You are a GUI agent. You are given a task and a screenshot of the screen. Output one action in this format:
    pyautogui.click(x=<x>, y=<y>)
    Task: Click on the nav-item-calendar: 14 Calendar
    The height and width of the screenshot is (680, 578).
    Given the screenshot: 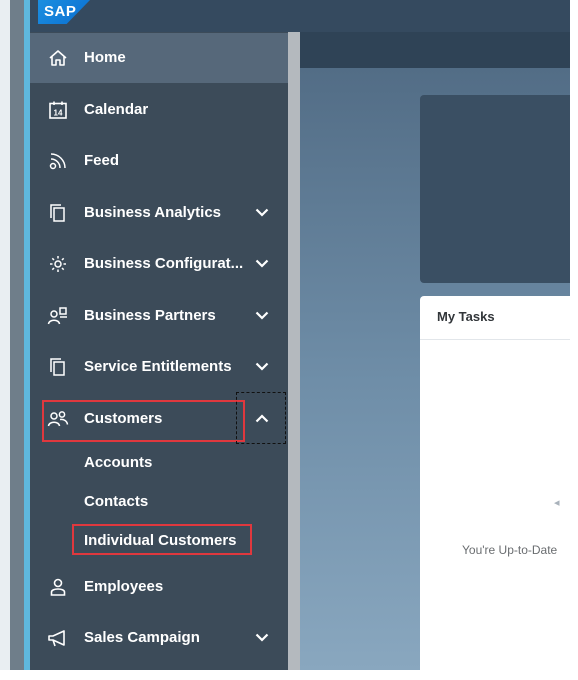 What is the action you would take?
    pyautogui.click(x=159, y=110)
    